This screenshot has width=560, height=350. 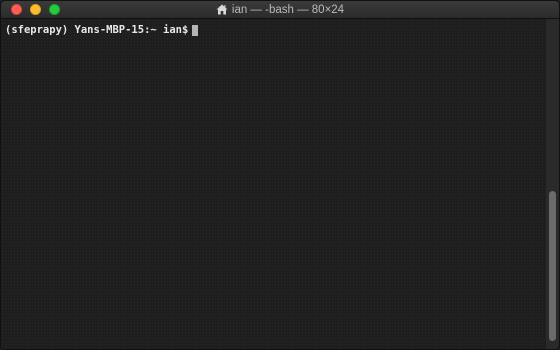 What do you see at coordinates (552, 184) in the screenshot?
I see `scrollbar` at bounding box center [552, 184].